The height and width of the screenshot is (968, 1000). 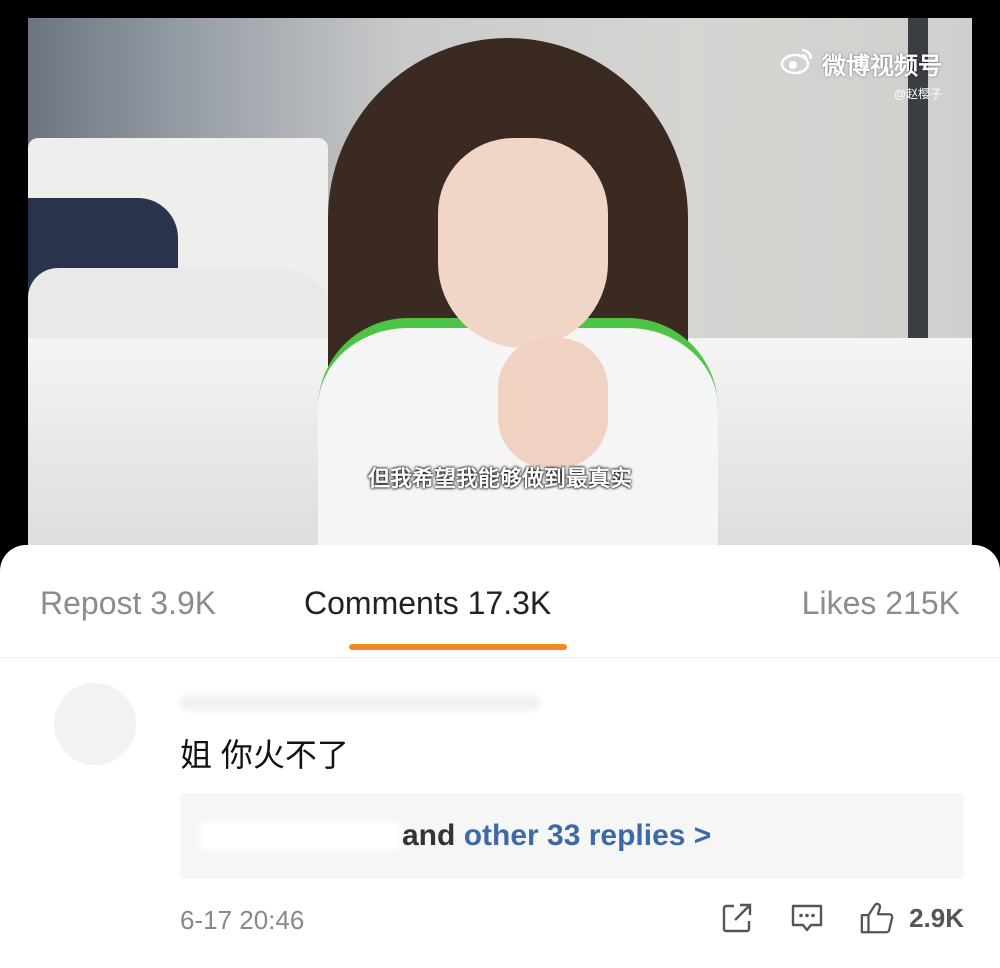 I want to click on tab-repost: Repost 3.9K, so click(x=128, y=603).